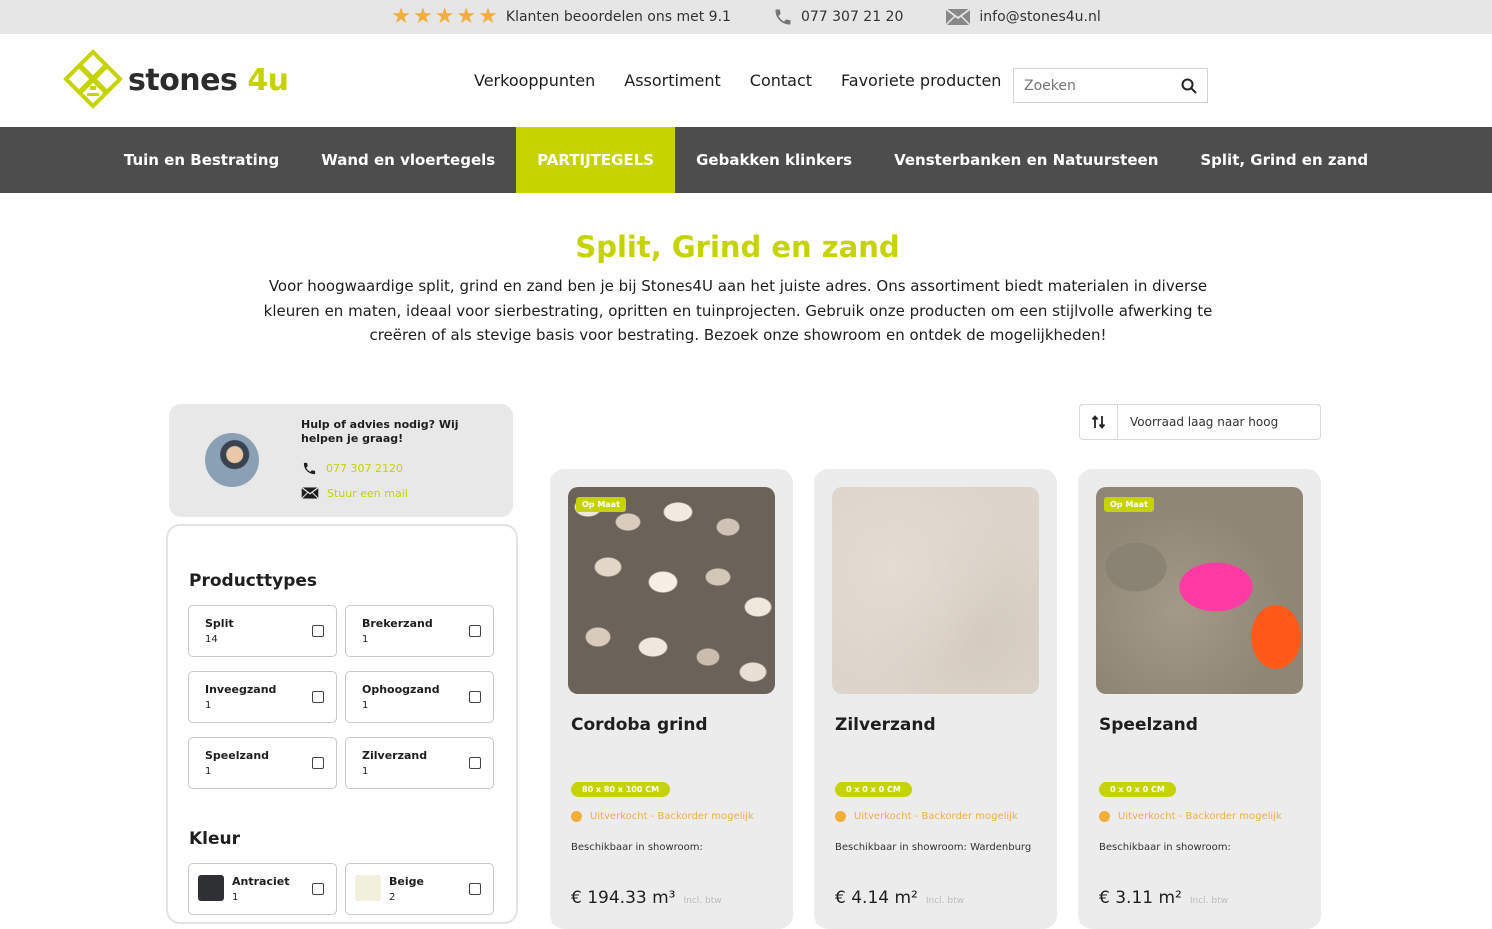 The height and width of the screenshot is (929, 1492). I want to click on filter-option-speelzand: Speelzand 1, so click(262, 763).